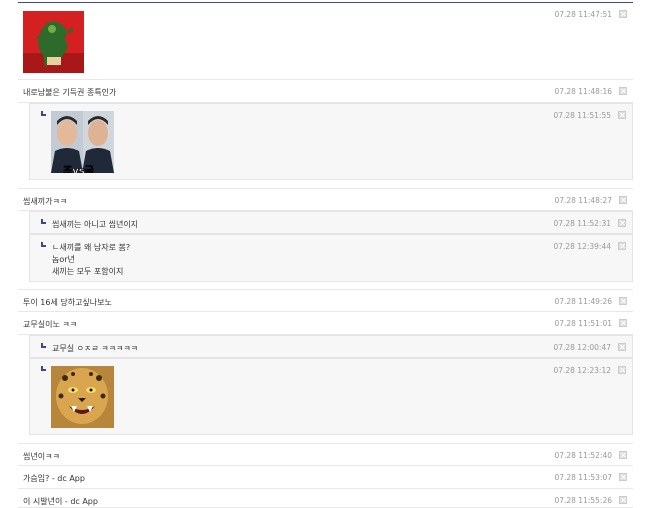  What do you see at coordinates (60, 501) in the screenshot?
I see `comment-text: 이 시발년이 - dc App` at bounding box center [60, 501].